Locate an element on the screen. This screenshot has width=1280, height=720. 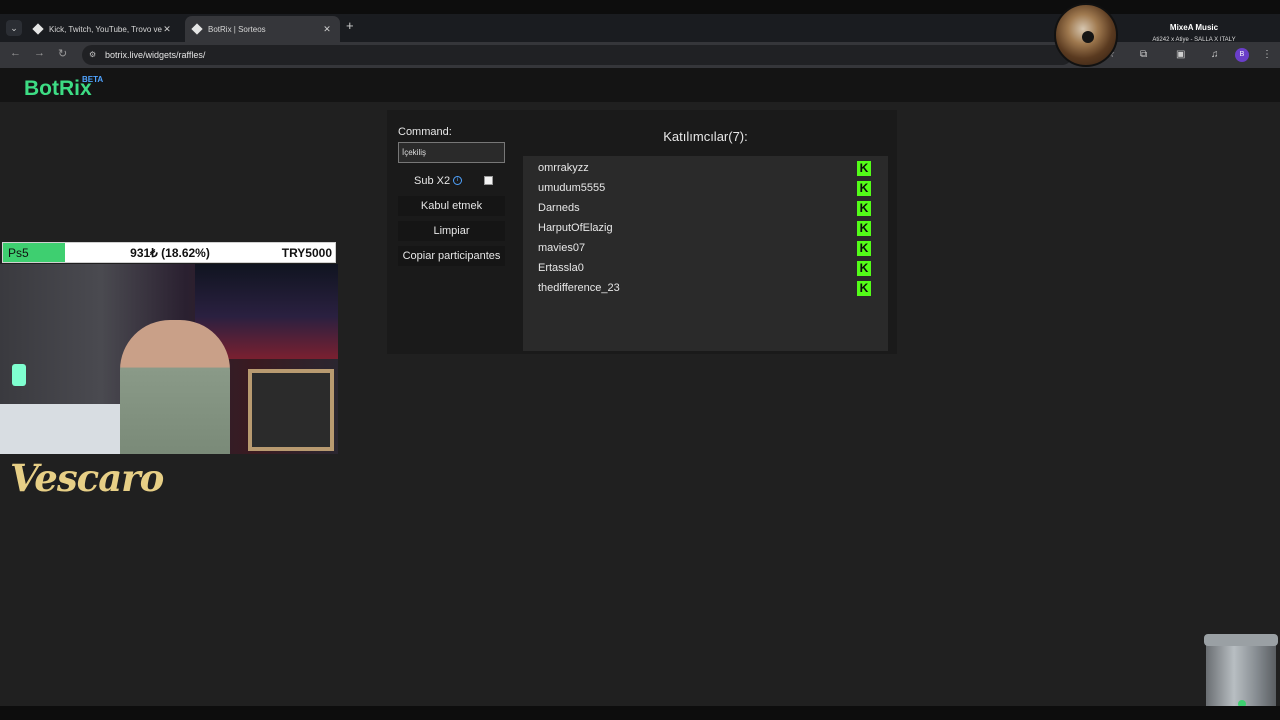
participant-name: omrrakyzz is located at coordinates (563, 168).